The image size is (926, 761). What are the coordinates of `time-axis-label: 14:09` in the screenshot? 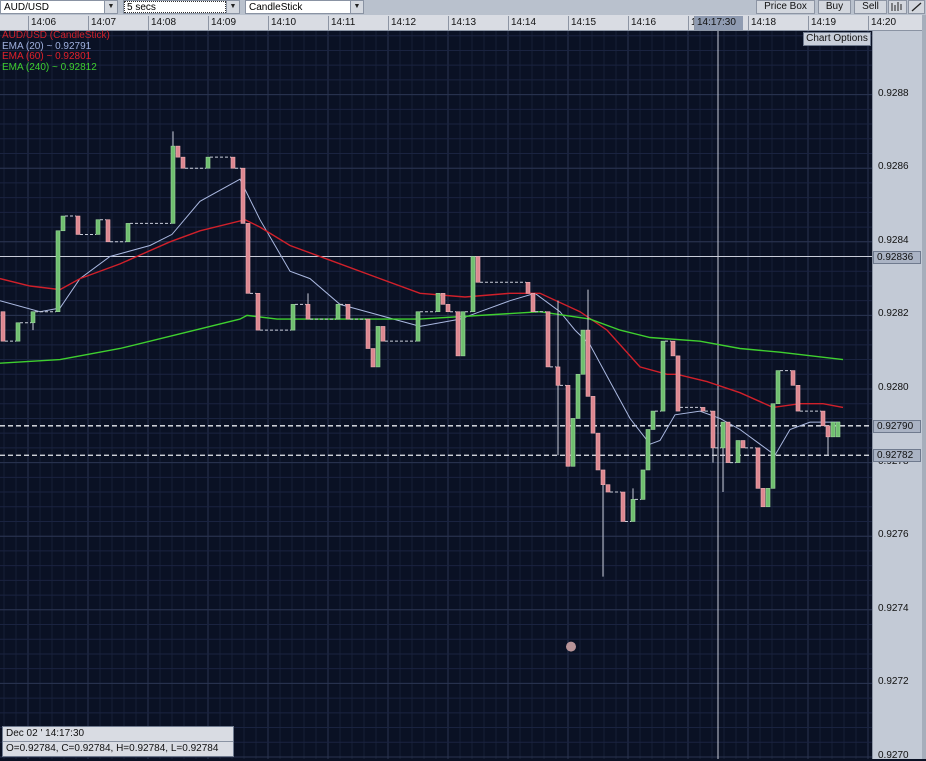 It's located at (222, 23).